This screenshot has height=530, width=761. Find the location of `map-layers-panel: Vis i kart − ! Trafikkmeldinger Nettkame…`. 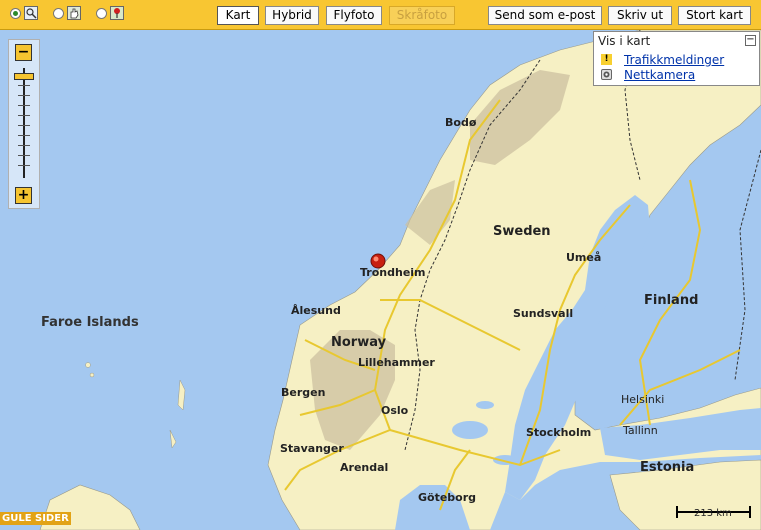

map-layers-panel: Vis i kart − ! Trafikkmeldinger Nettkame… is located at coordinates (676, 58).